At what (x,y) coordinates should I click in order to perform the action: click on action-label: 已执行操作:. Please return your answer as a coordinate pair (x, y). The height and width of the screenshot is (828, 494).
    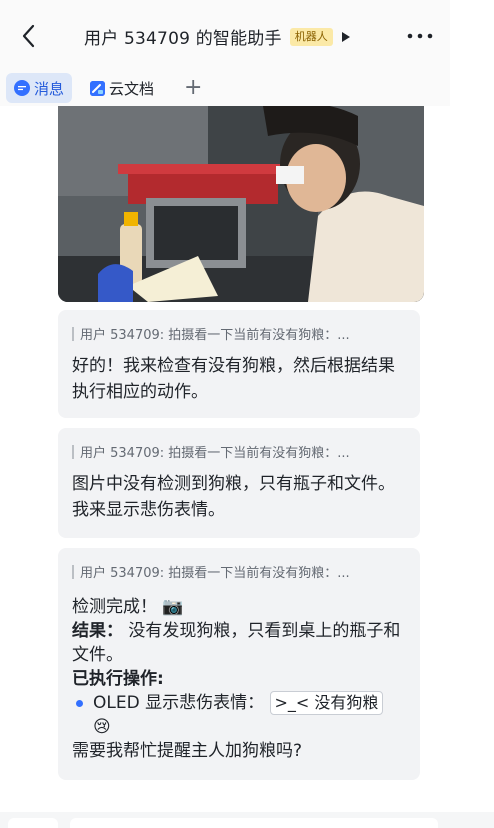
    Looking at the image, I should click on (118, 679).